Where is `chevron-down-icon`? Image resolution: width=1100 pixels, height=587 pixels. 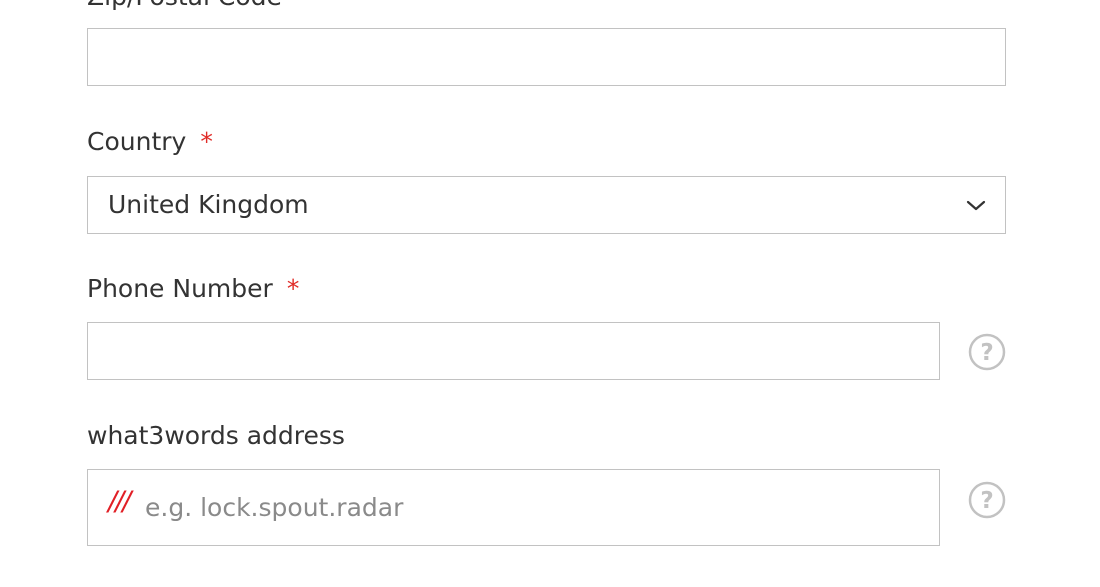
chevron-down-icon is located at coordinates (976, 205).